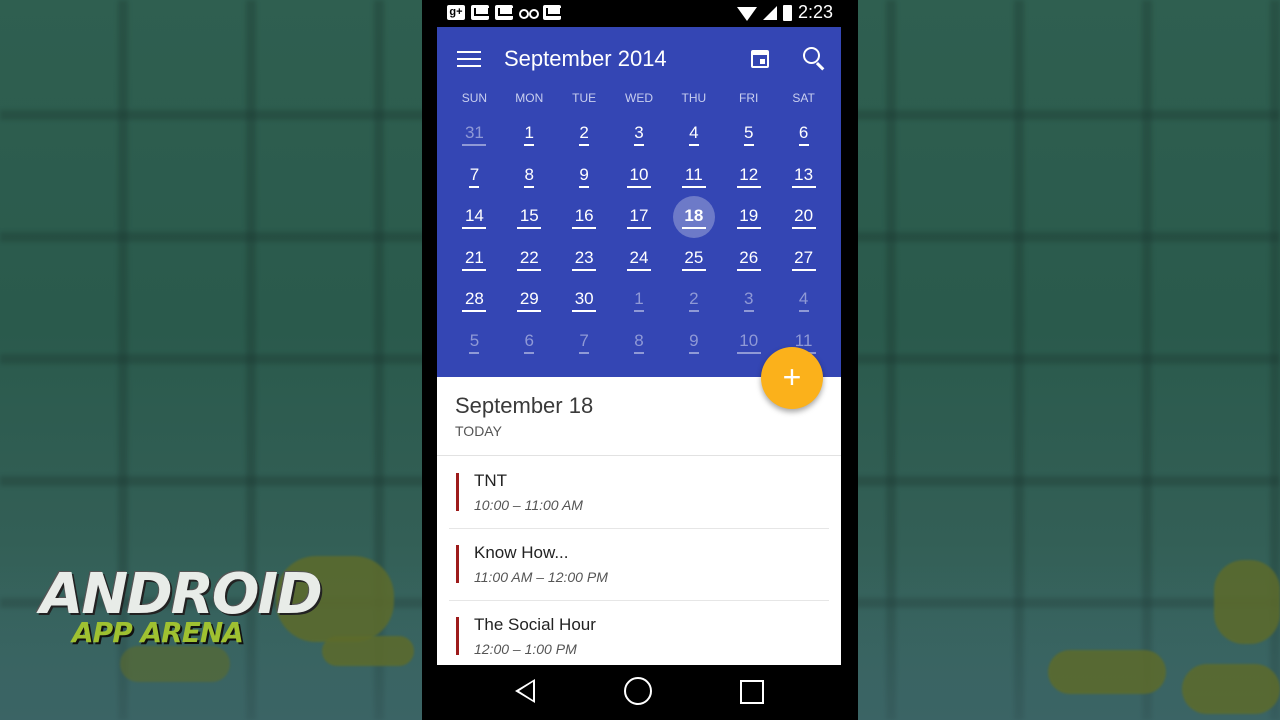 The width and height of the screenshot is (1280, 720). Describe the element at coordinates (474, 134) in the screenshot. I see `day-cell: 31` at that location.